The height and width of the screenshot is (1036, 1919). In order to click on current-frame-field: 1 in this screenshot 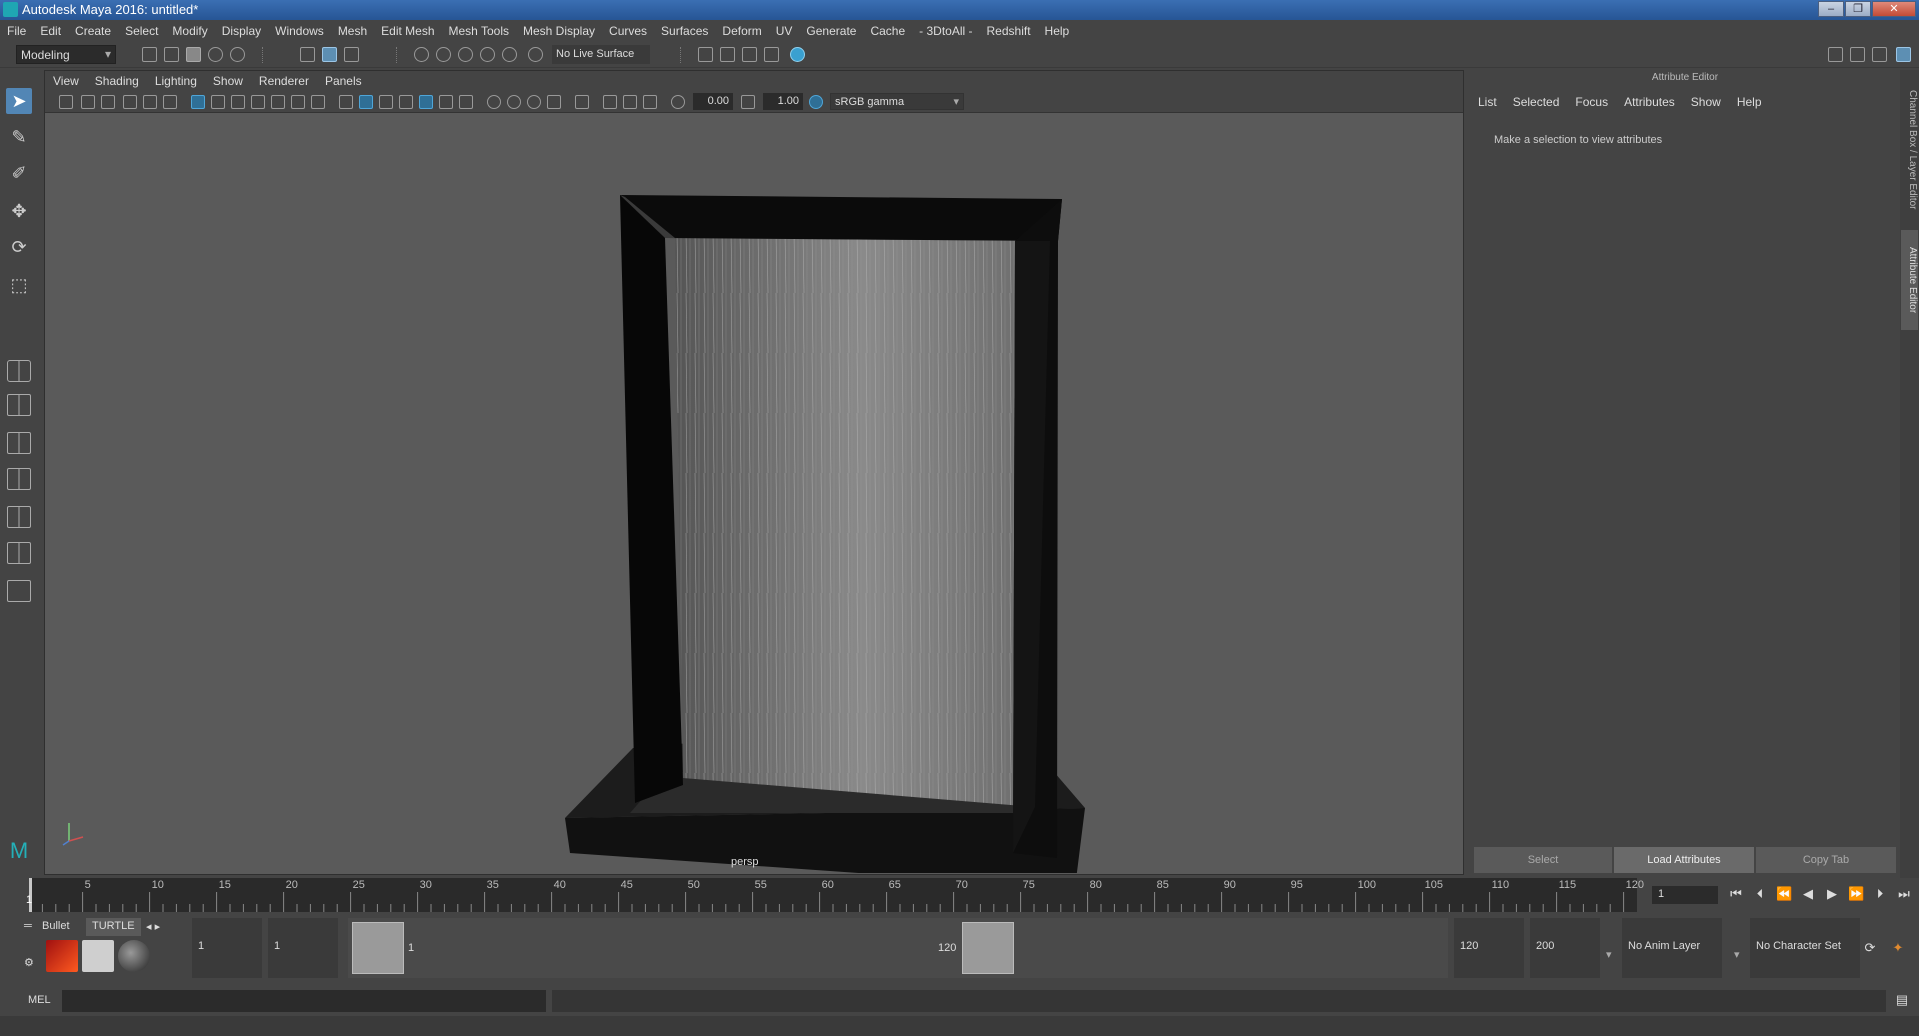, I will do `click(1685, 895)`.